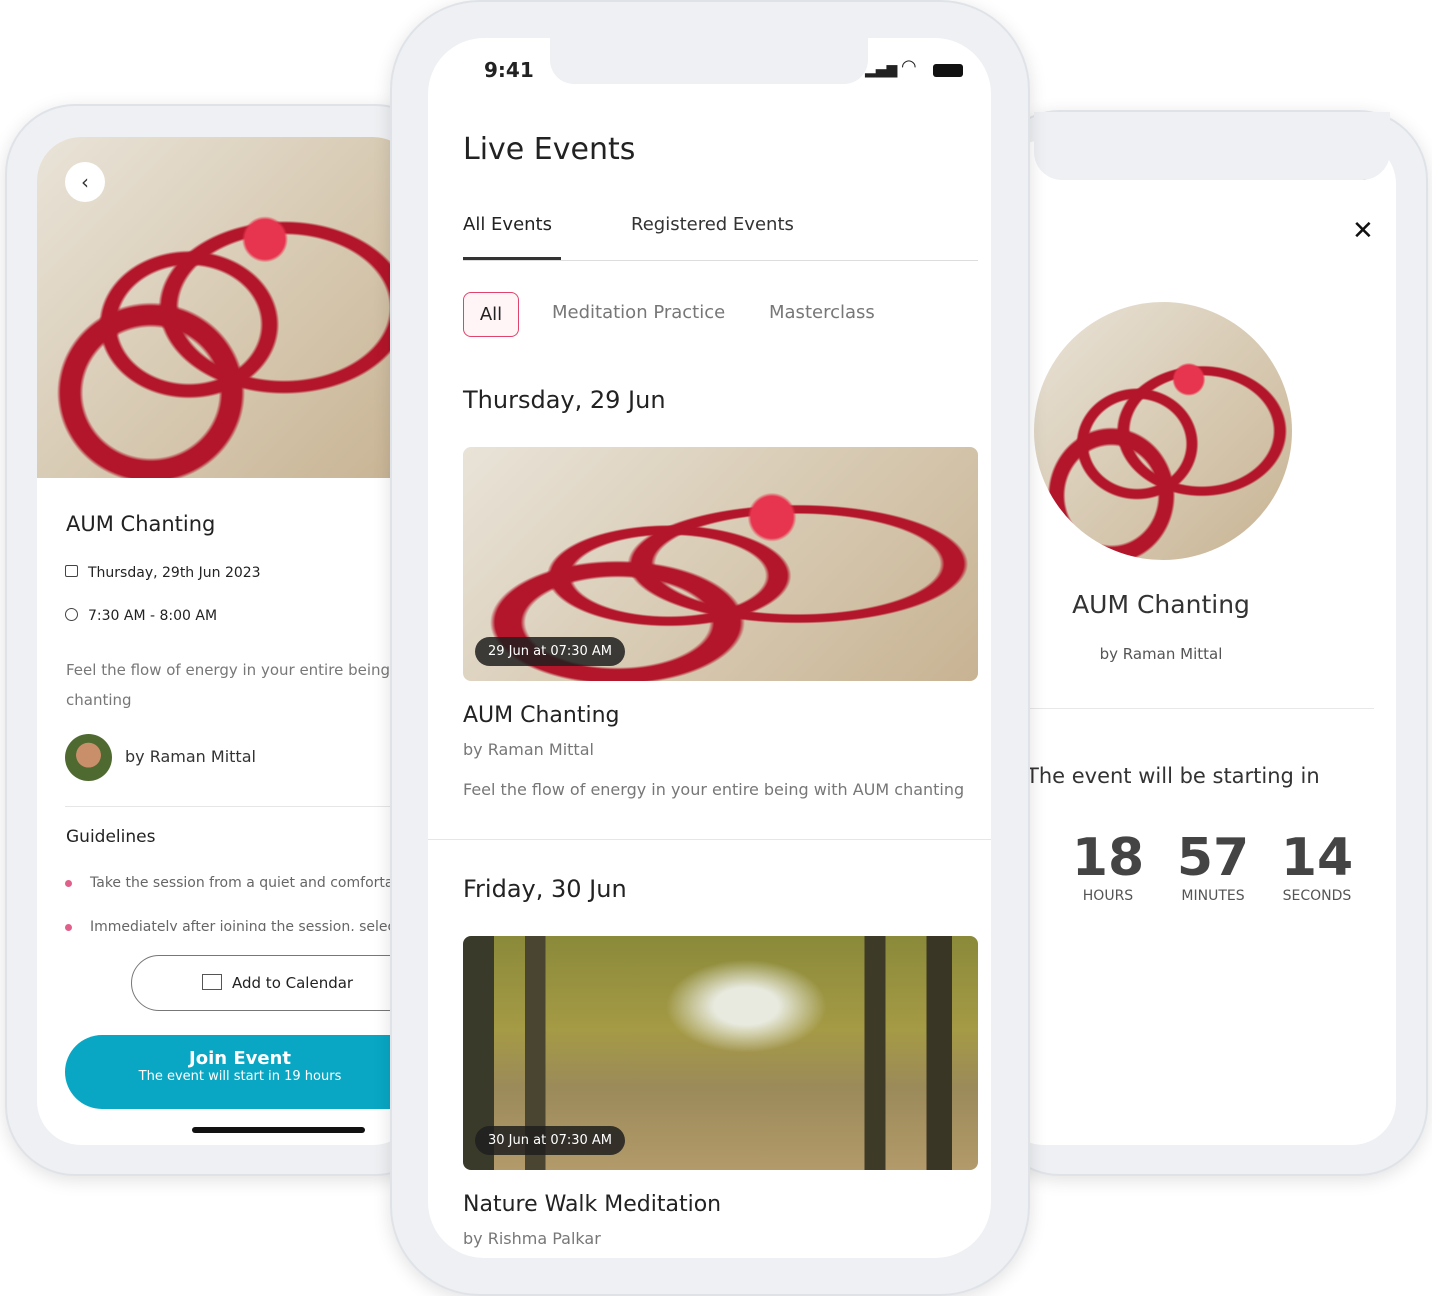  I want to click on tab-registered-events: Registered Events, so click(712, 224).